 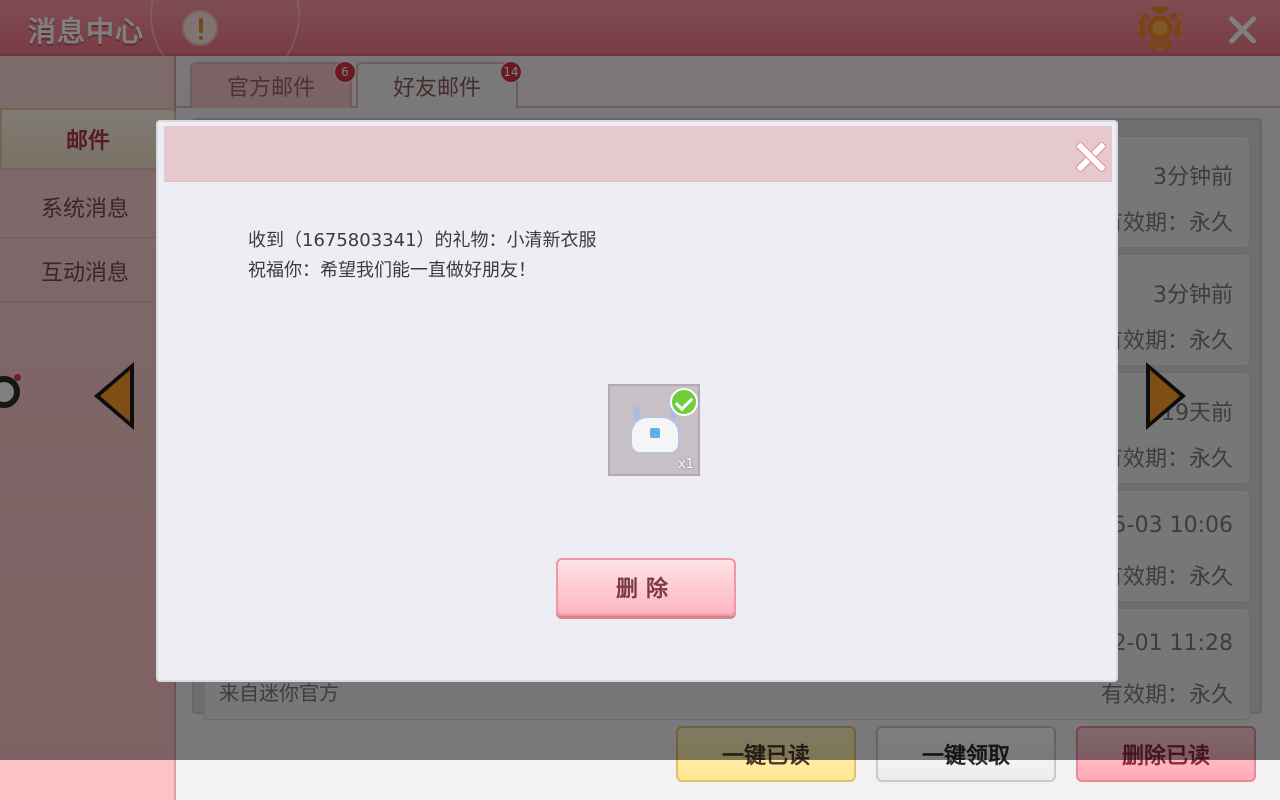 What do you see at coordinates (646, 587) in the screenshot?
I see `delete-button: 删除` at bounding box center [646, 587].